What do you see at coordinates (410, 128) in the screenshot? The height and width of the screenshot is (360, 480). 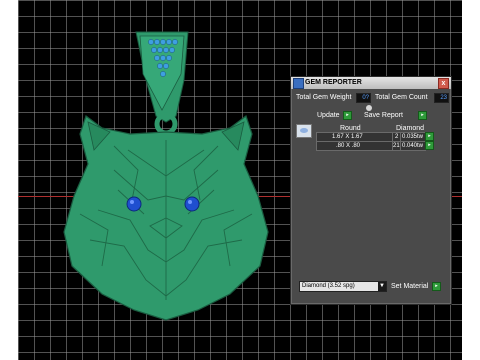 I see `column-header-material: Diamond` at bounding box center [410, 128].